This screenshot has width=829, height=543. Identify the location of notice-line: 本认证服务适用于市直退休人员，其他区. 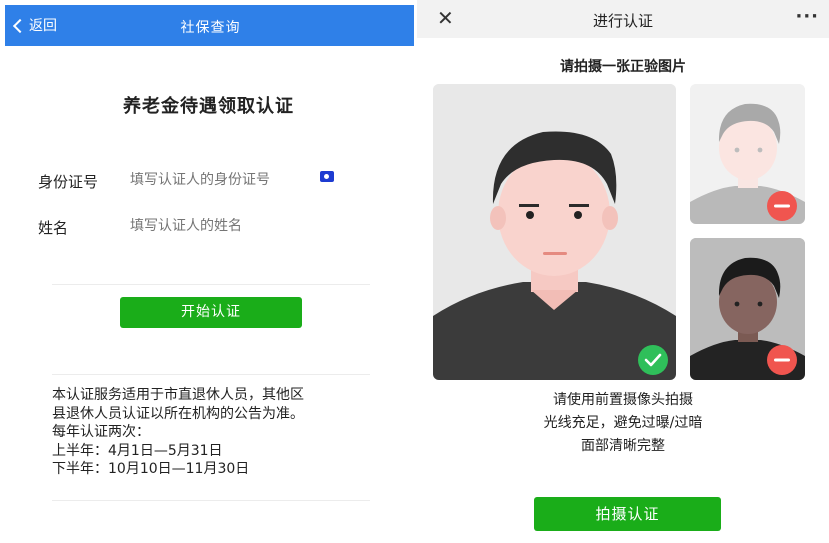
(178, 395).